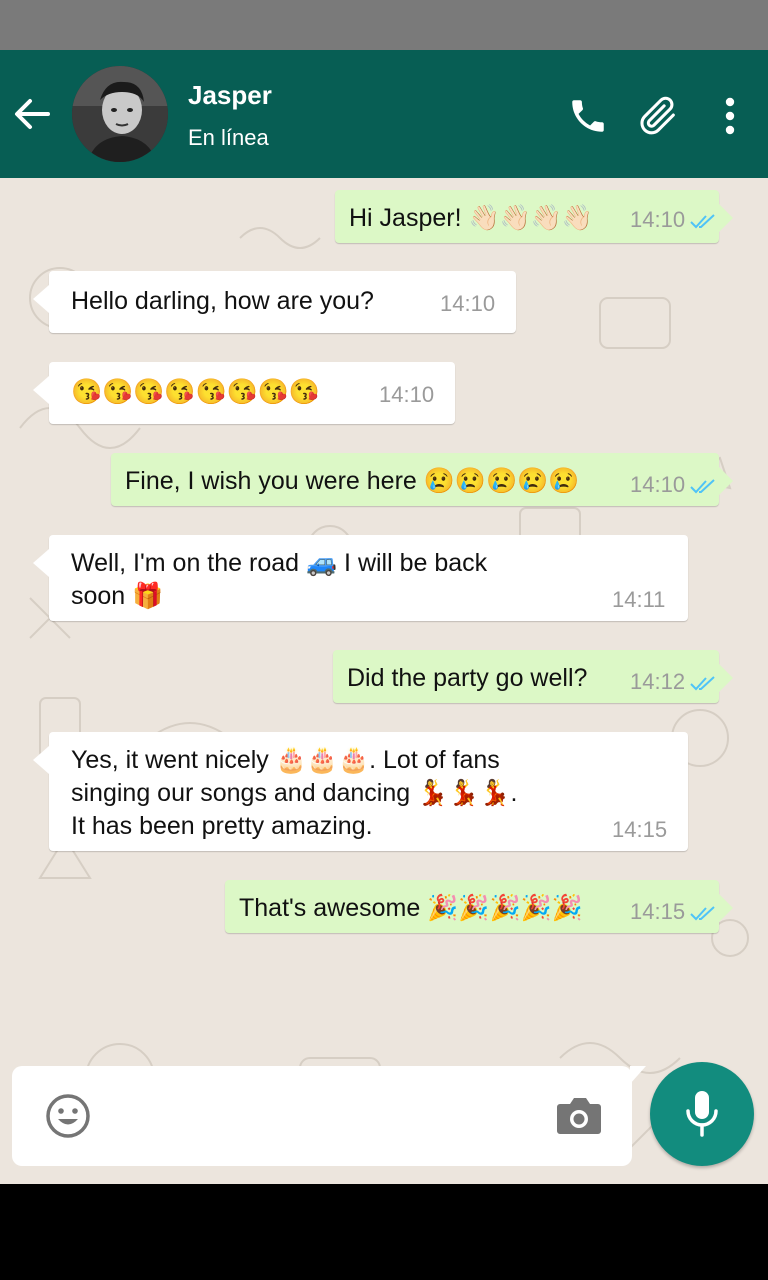  Describe the element at coordinates (384, 25) in the screenshot. I see `status-bar` at that location.